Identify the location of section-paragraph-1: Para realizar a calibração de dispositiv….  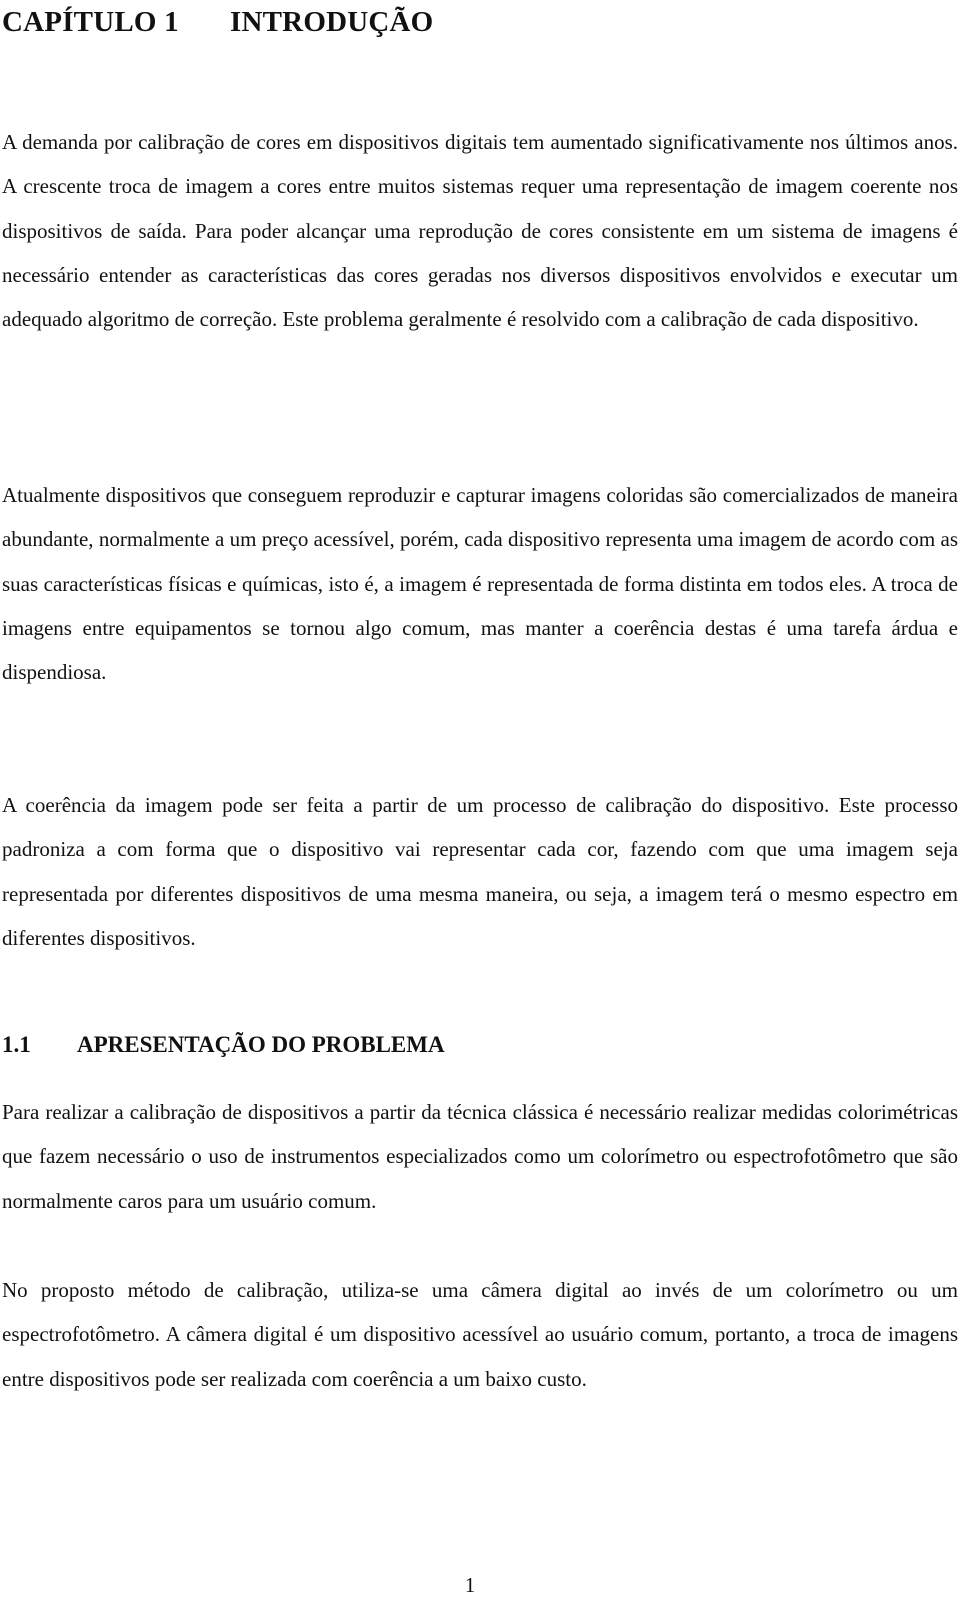
(480, 1156).